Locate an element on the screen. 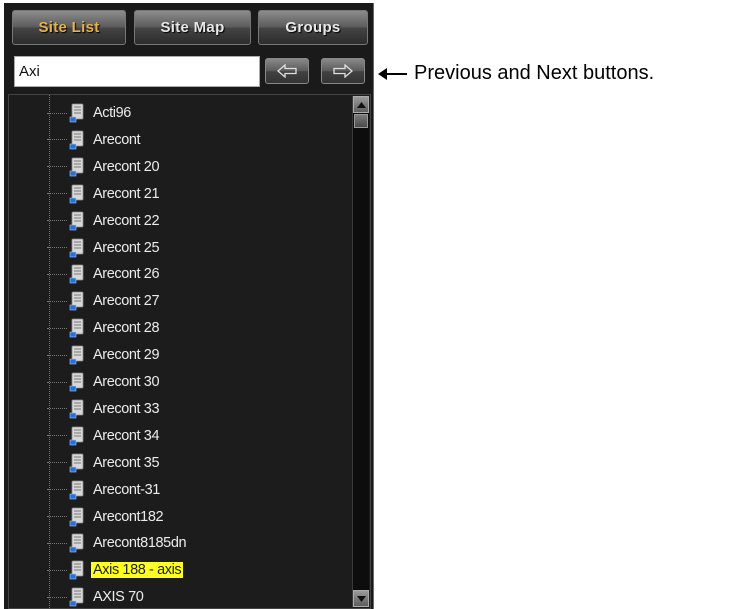  tab-groups: Groups is located at coordinates (313, 27).